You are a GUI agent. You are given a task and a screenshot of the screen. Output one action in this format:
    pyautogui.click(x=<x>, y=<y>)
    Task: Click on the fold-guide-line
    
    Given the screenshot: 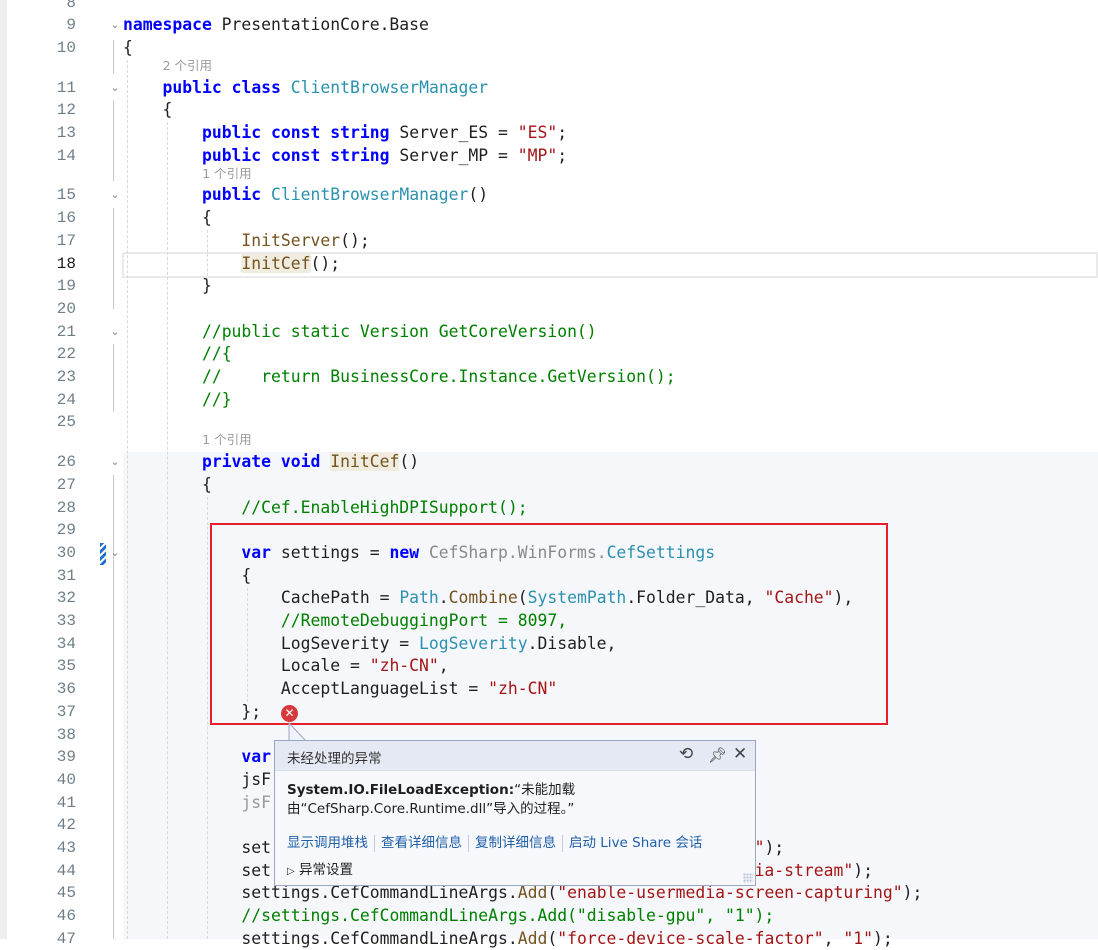 What is the action you would take?
    pyautogui.click(x=113, y=258)
    